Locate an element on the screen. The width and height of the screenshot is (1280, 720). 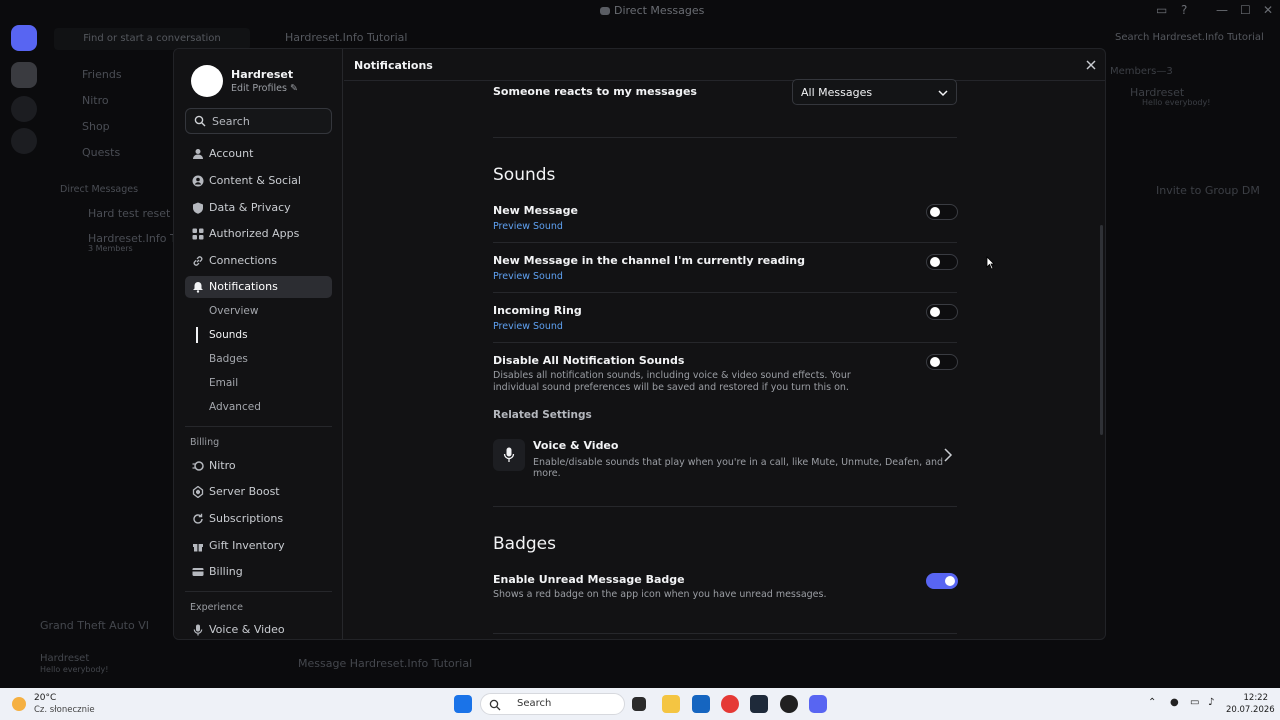
message-input: Message Hardreset.Info Tutorial is located at coordinates (385, 663).